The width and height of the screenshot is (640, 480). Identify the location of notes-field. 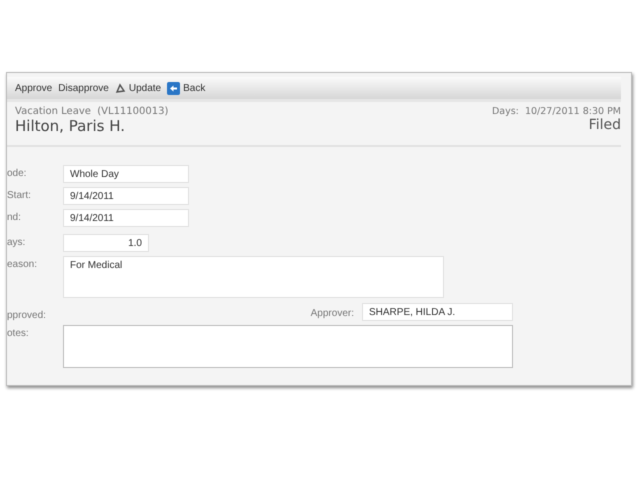
(288, 346).